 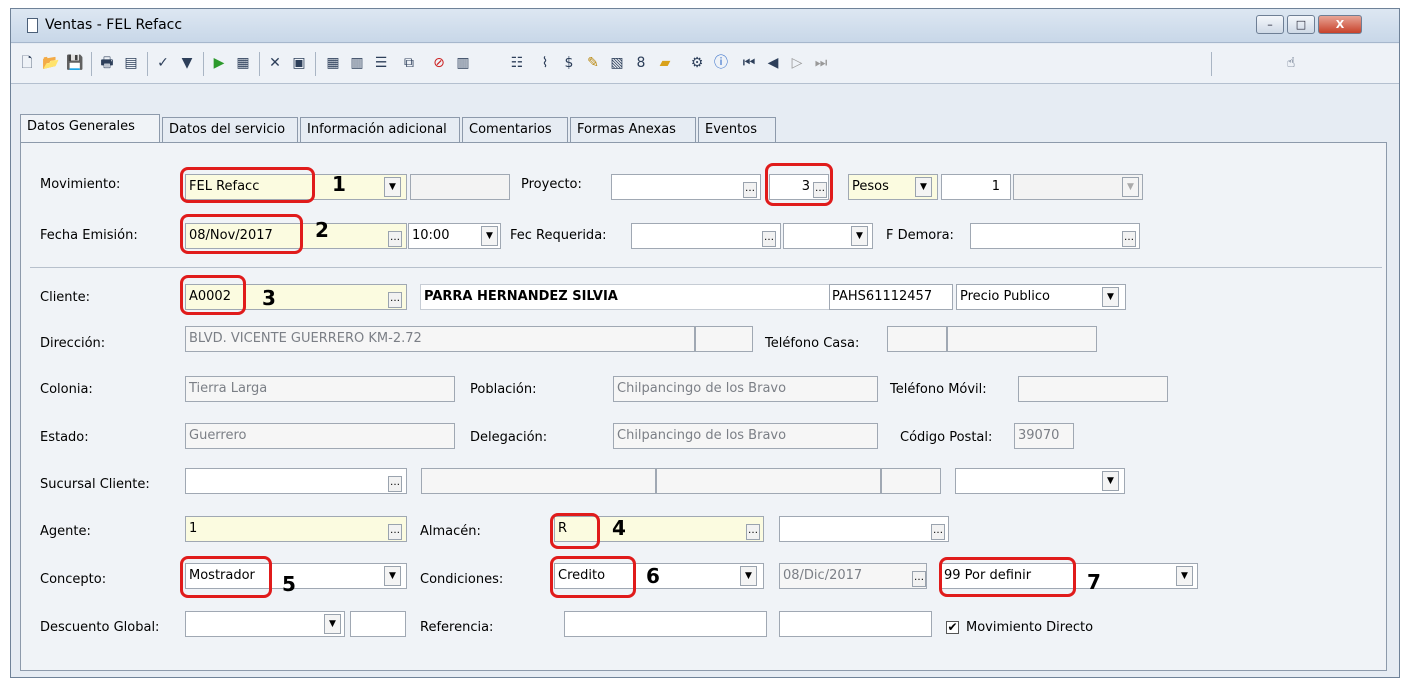 What do you see at coordinates (517, 63) in the screenshot?
I see `checklist-icon: ☷` at bounding box center [517, 63].